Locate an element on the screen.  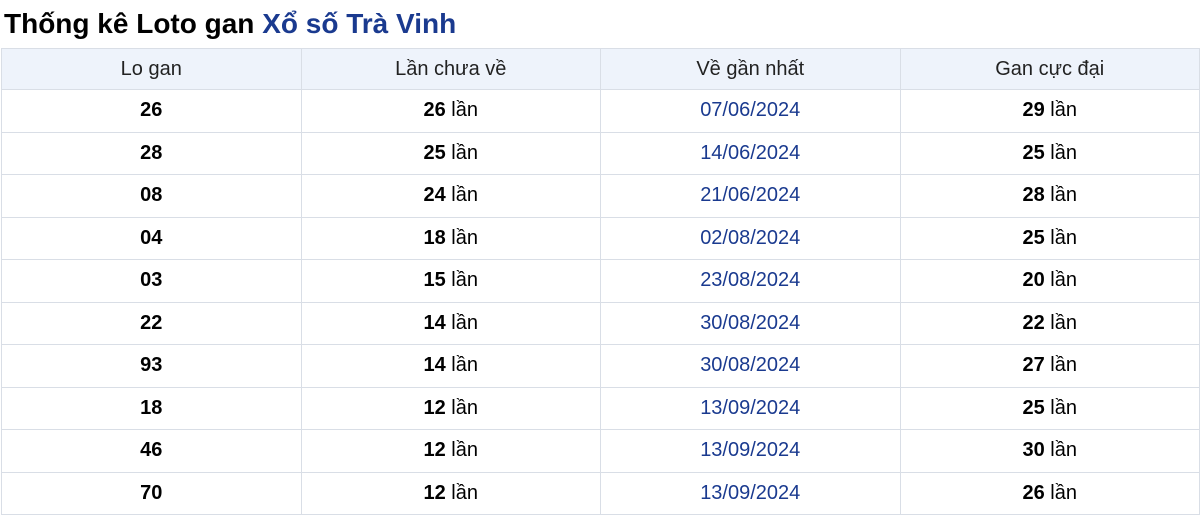
missed-count-value: 26 is located at coordinates (434, 110).